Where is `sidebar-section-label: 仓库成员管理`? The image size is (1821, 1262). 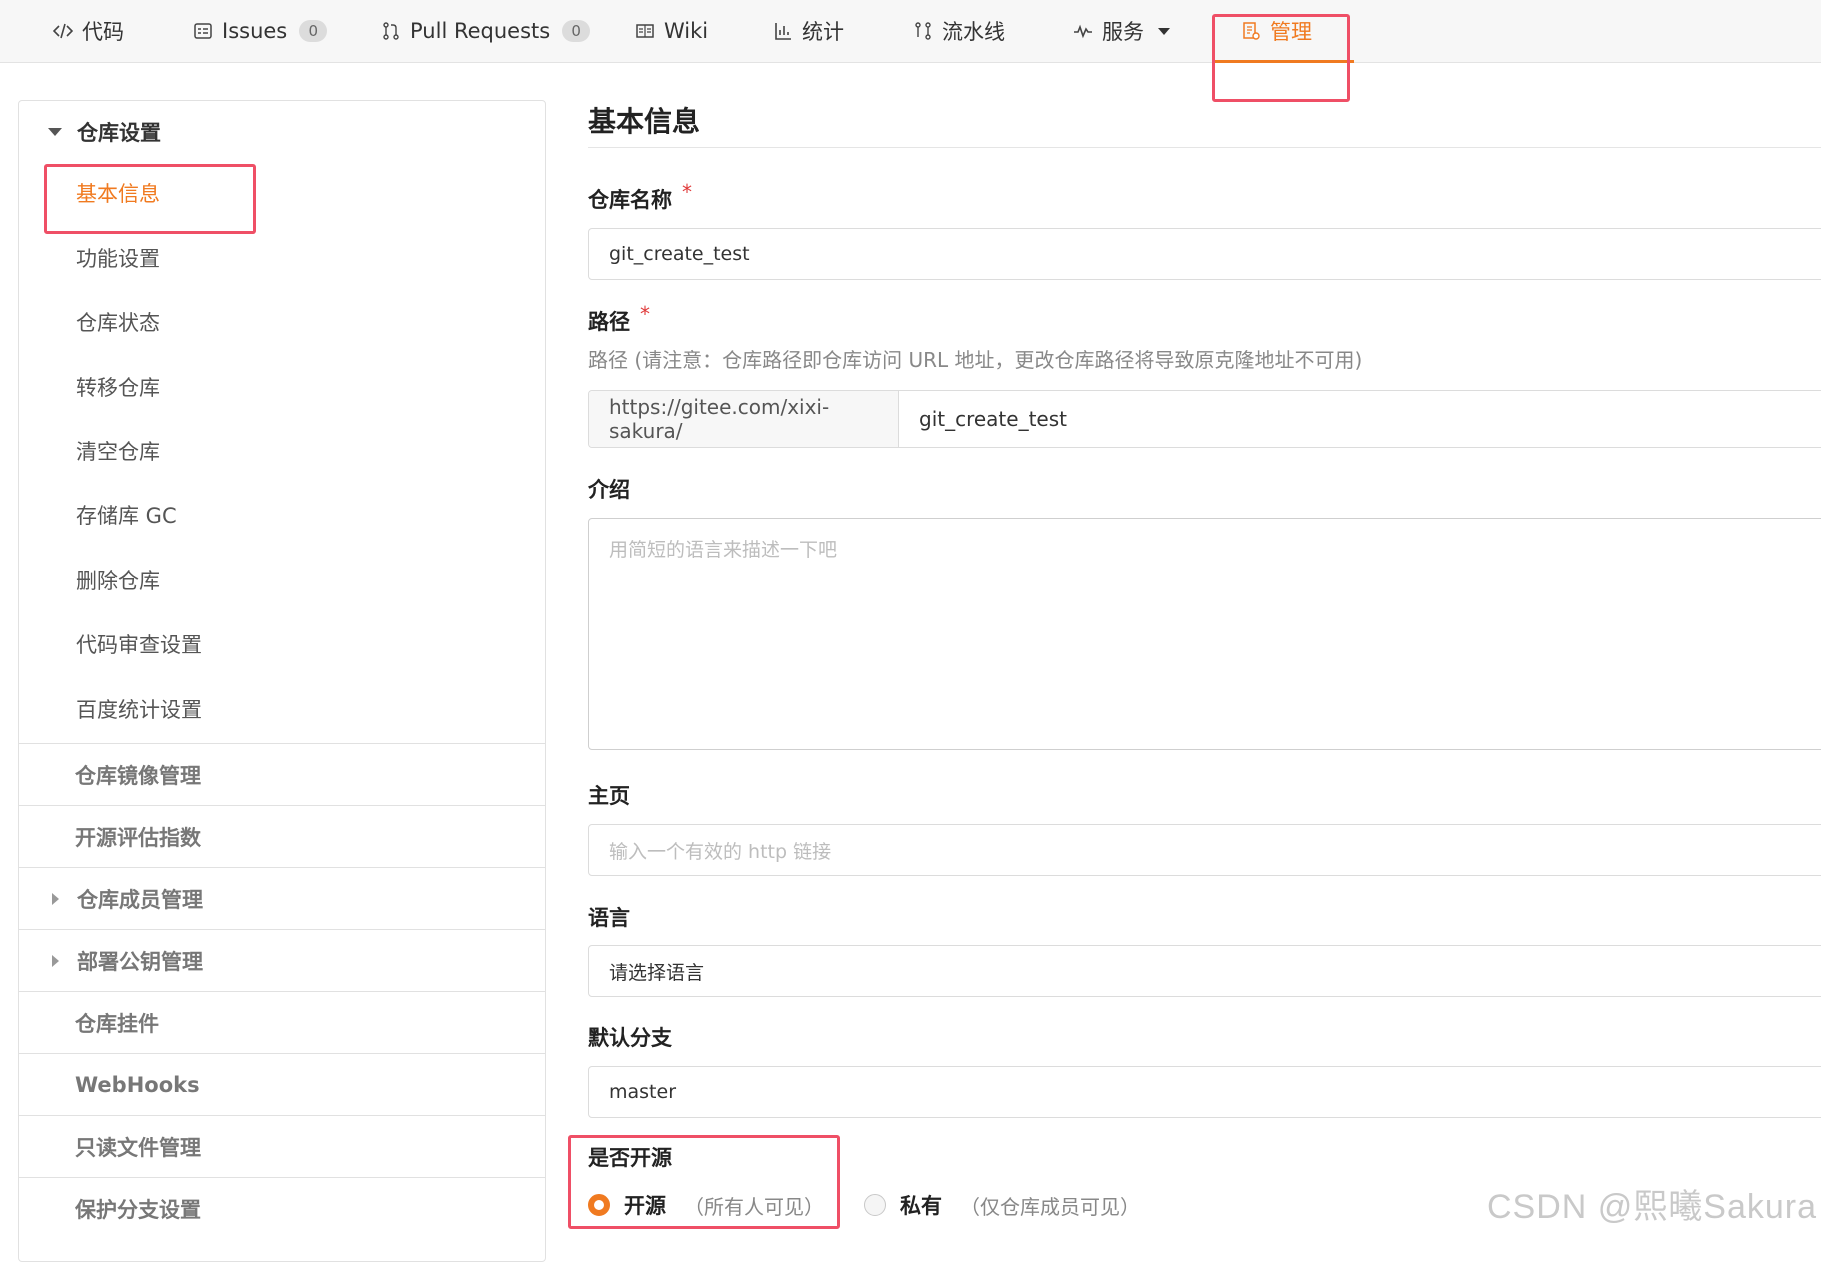
sidebar-section-label: 仓库成员管理 is located at coordinates (140, 899).